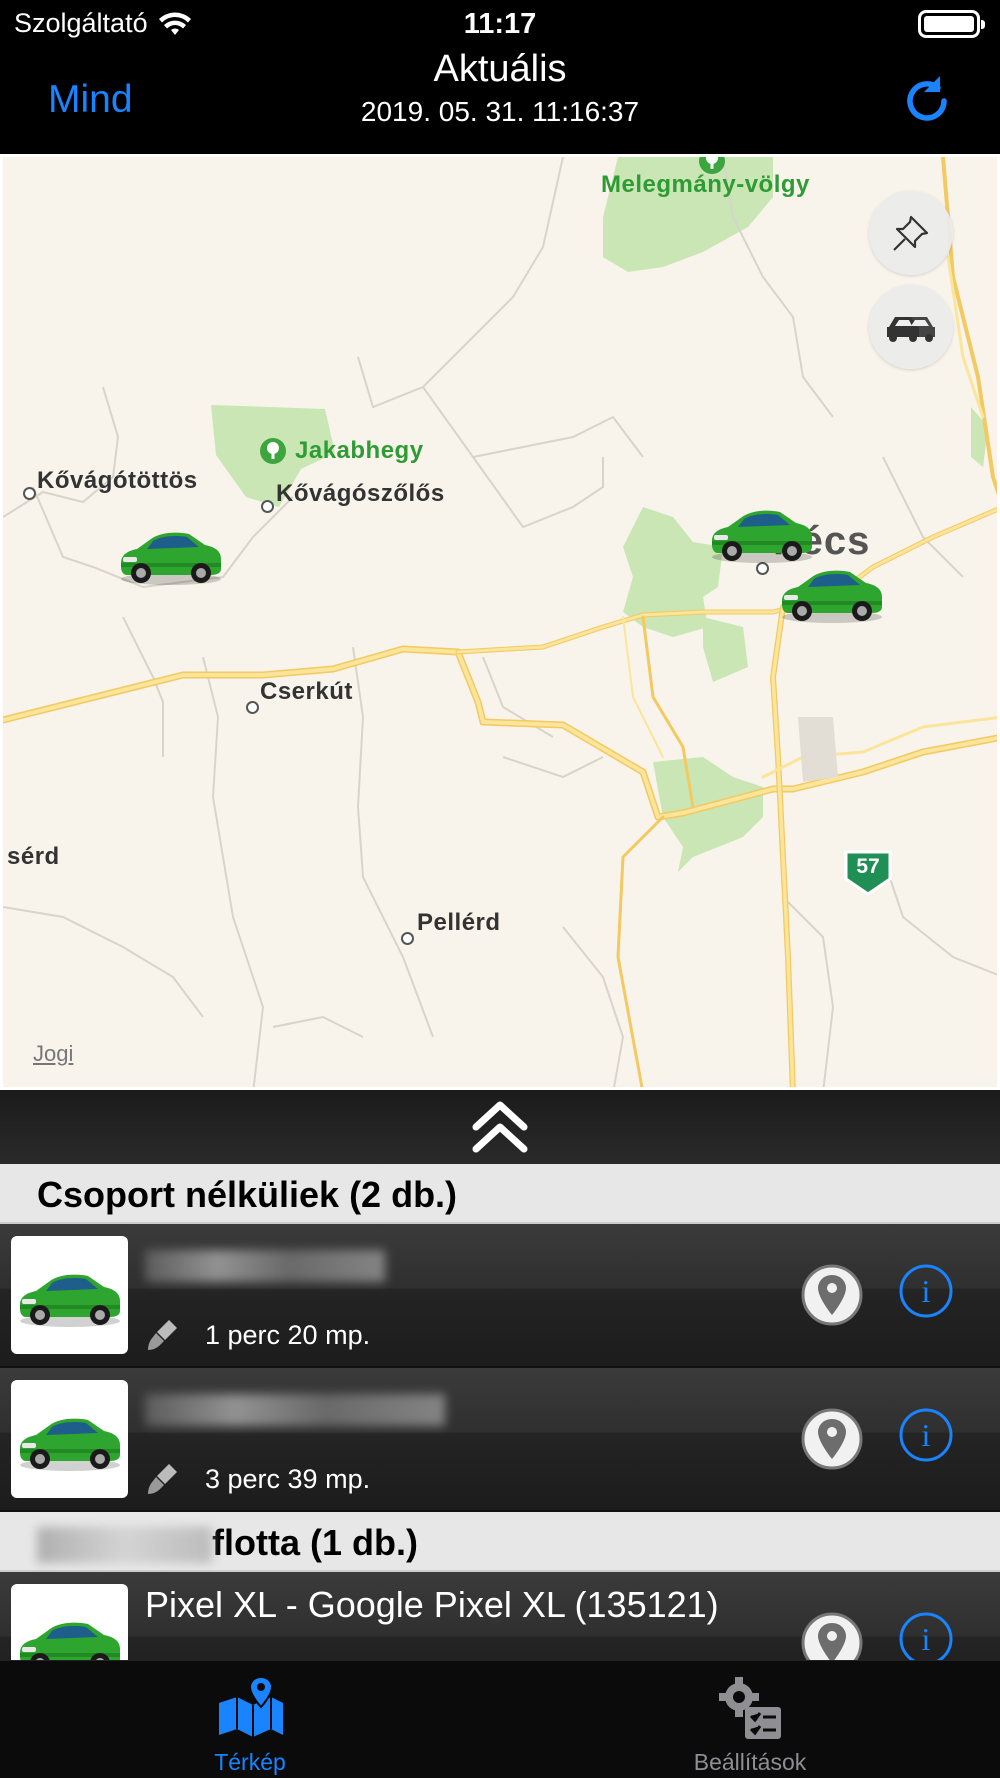 This screenshot has width=1000, height=1778. Describe the element at coordinates (868, 866) in the screenshot. I see `road-shield-number: 57` at that location.